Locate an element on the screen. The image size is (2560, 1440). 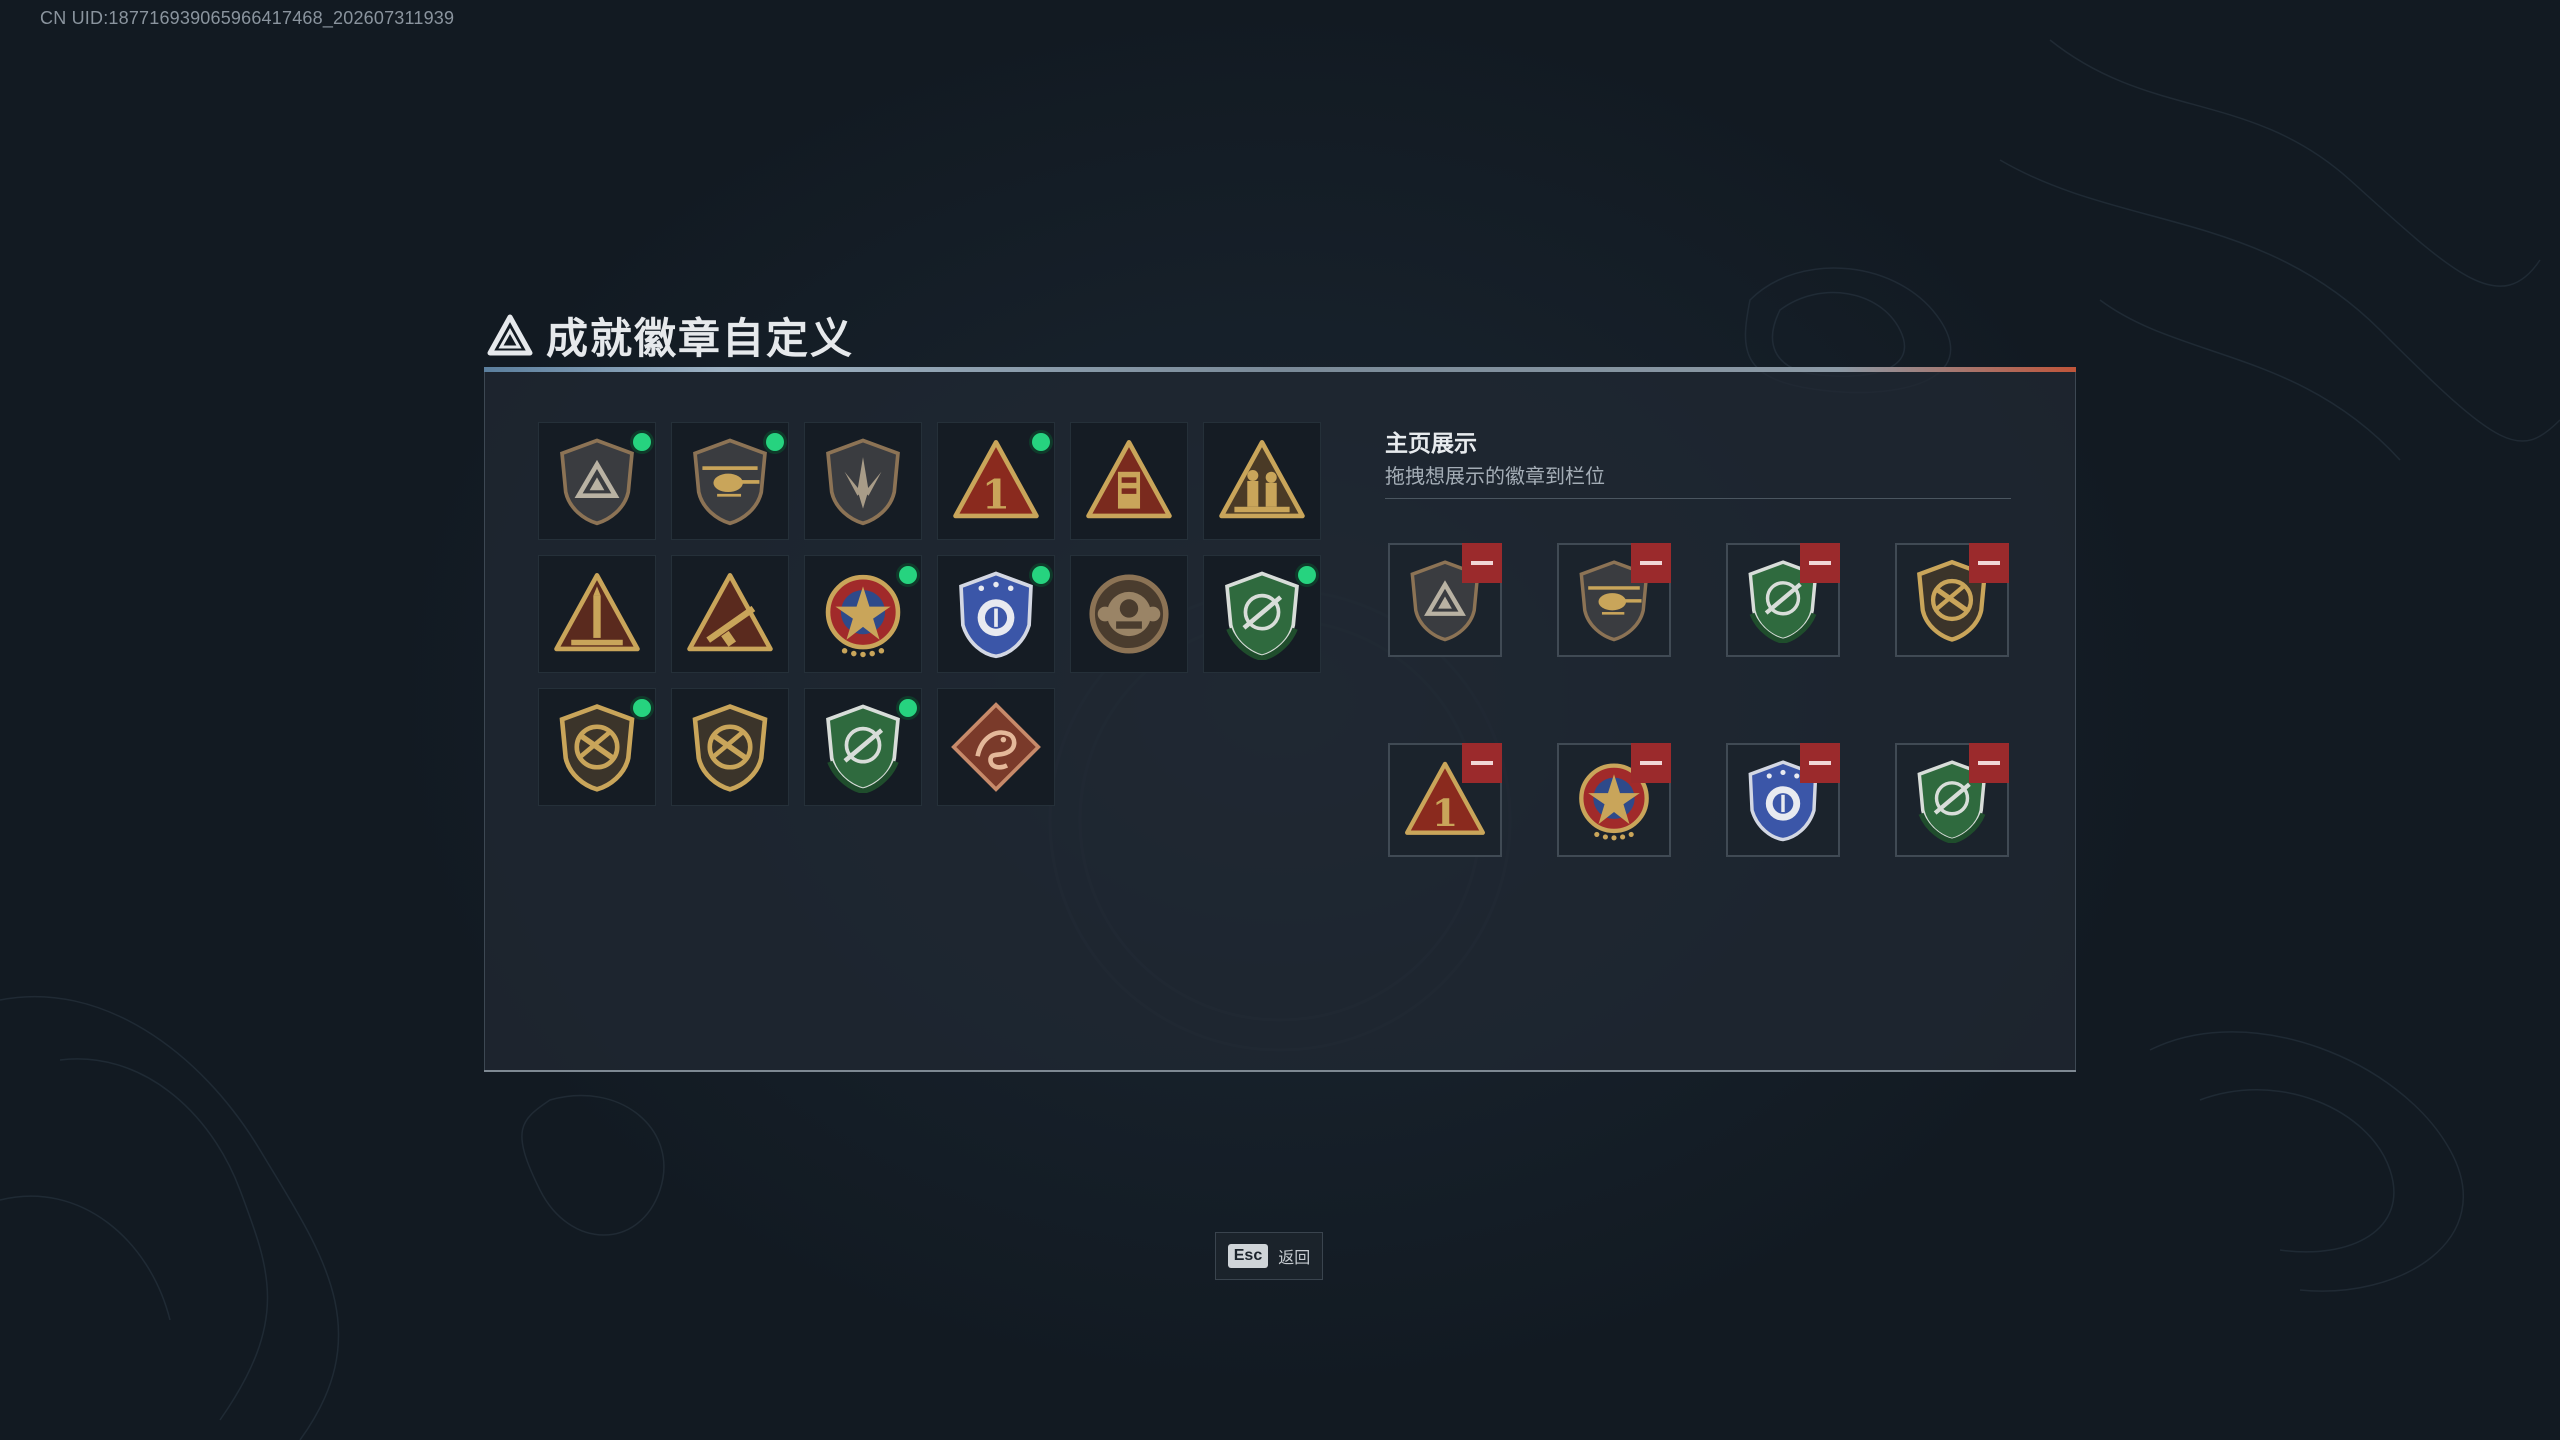
showcase-badge-slot: 1 is located at coordinates (1445, 800).